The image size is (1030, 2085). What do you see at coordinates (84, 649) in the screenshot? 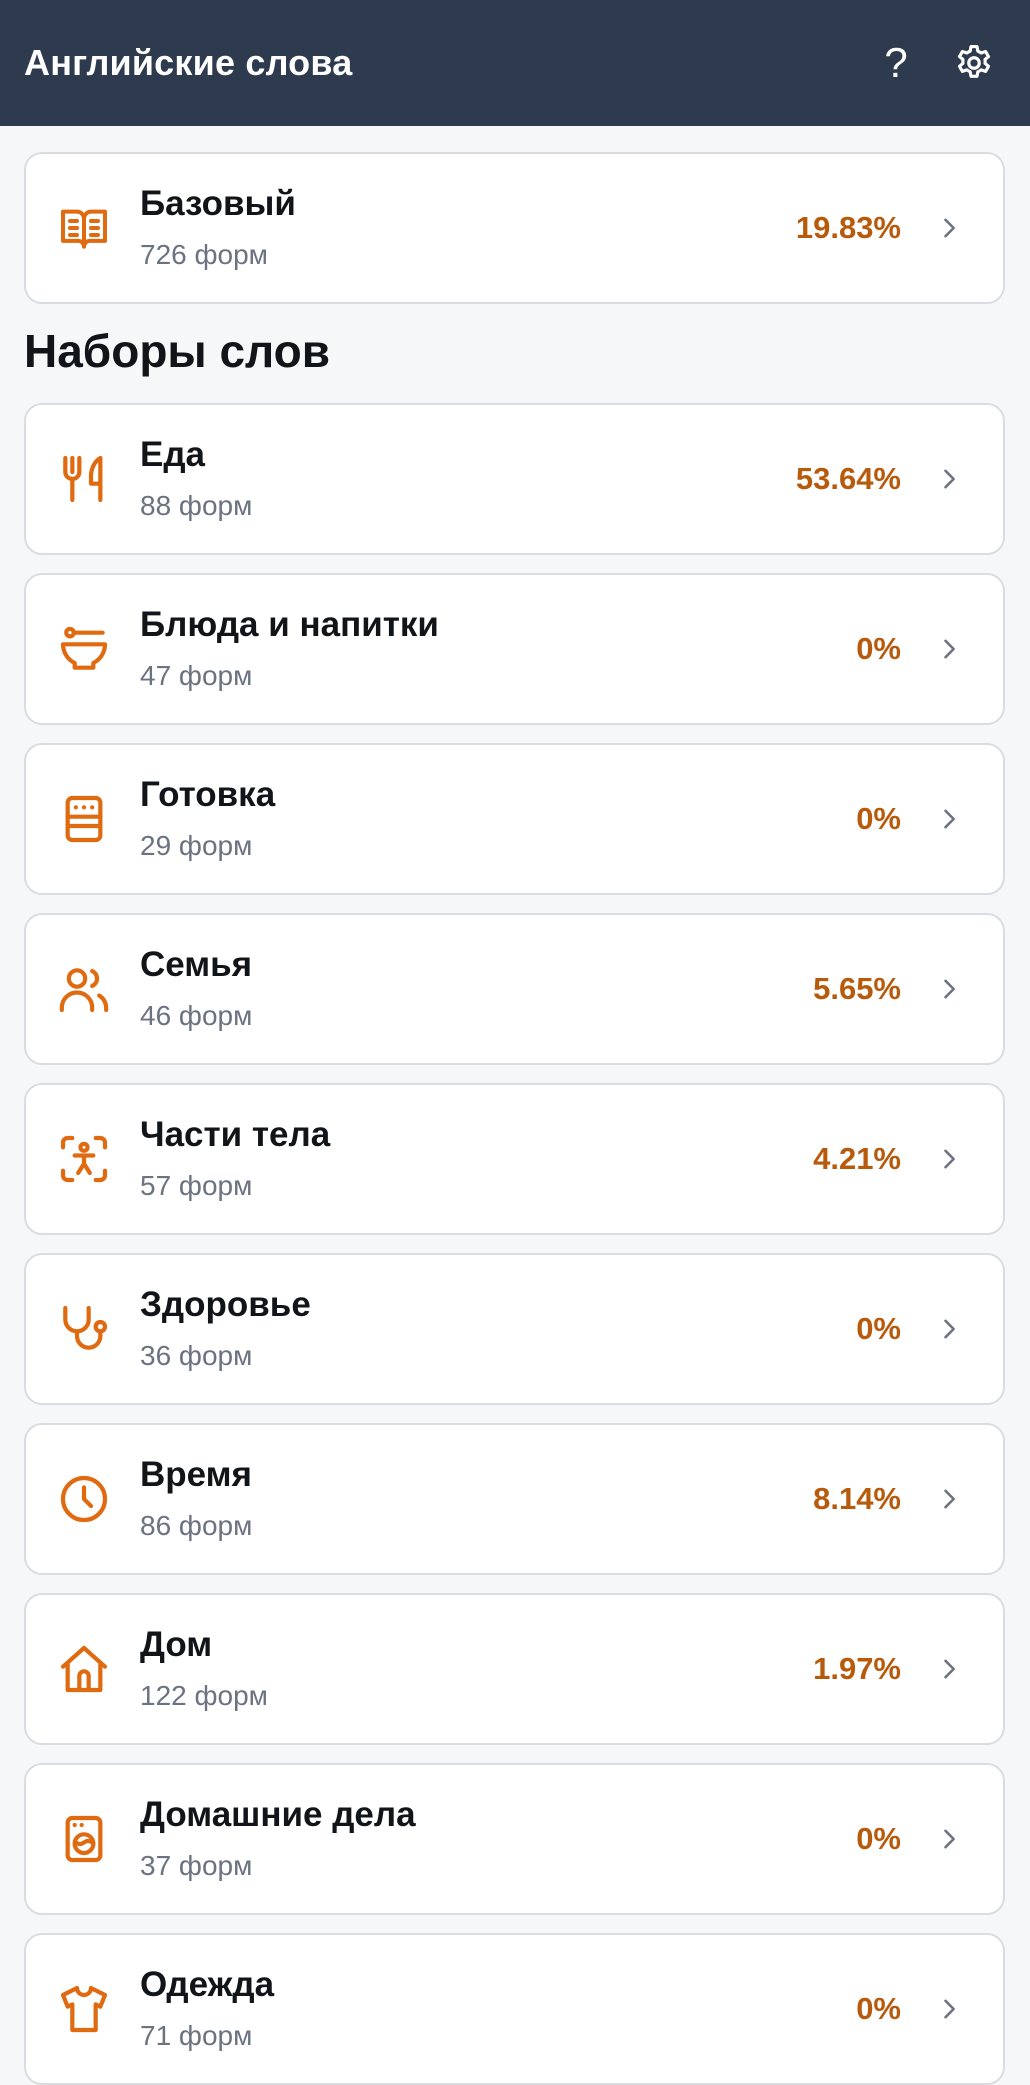
I see `bowl-icon` at bounding box center [84, 649].